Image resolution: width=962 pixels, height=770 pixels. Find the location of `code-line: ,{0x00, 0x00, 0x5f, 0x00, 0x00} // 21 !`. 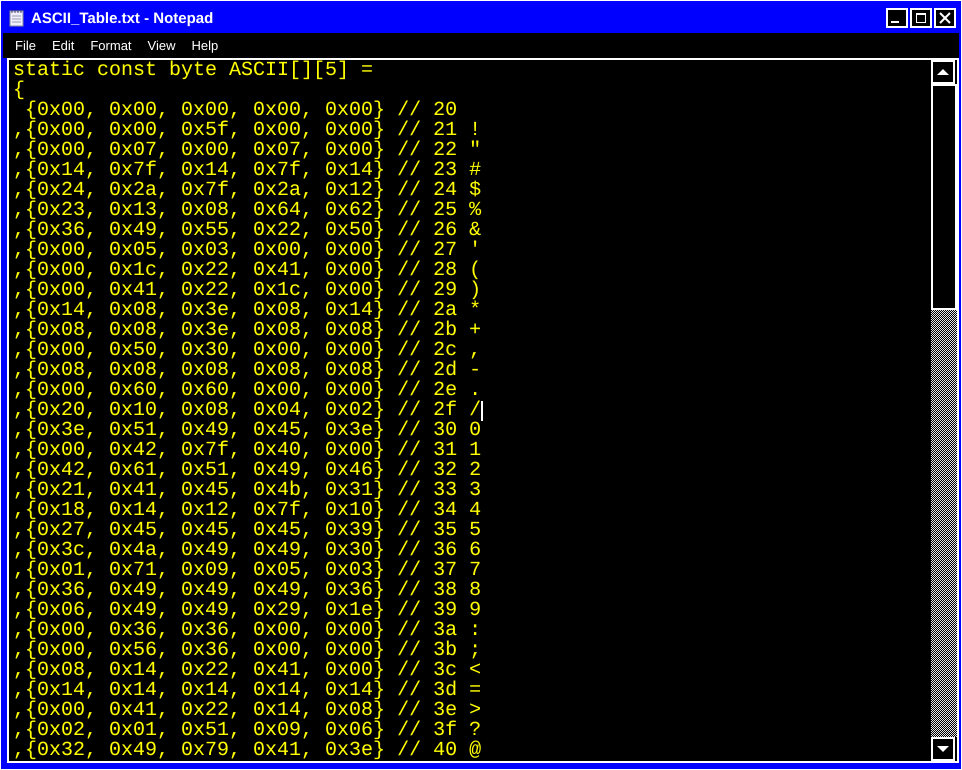

code-line: ,{0x00, 0x00, 0x5f, 0x00, 0x00} // 21 ! is located at coordinates (247, 131).